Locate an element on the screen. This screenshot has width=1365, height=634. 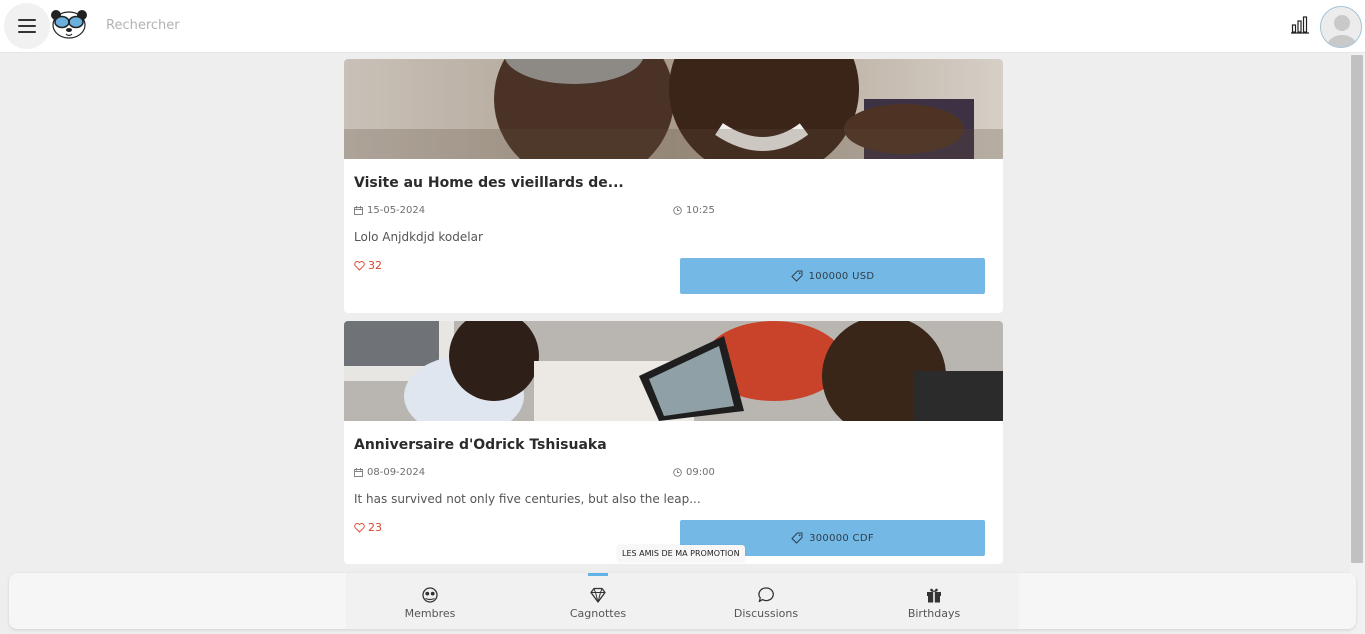
event-description: Lolo Anjdkdjd kodelar is located at coordinates (418, 237).